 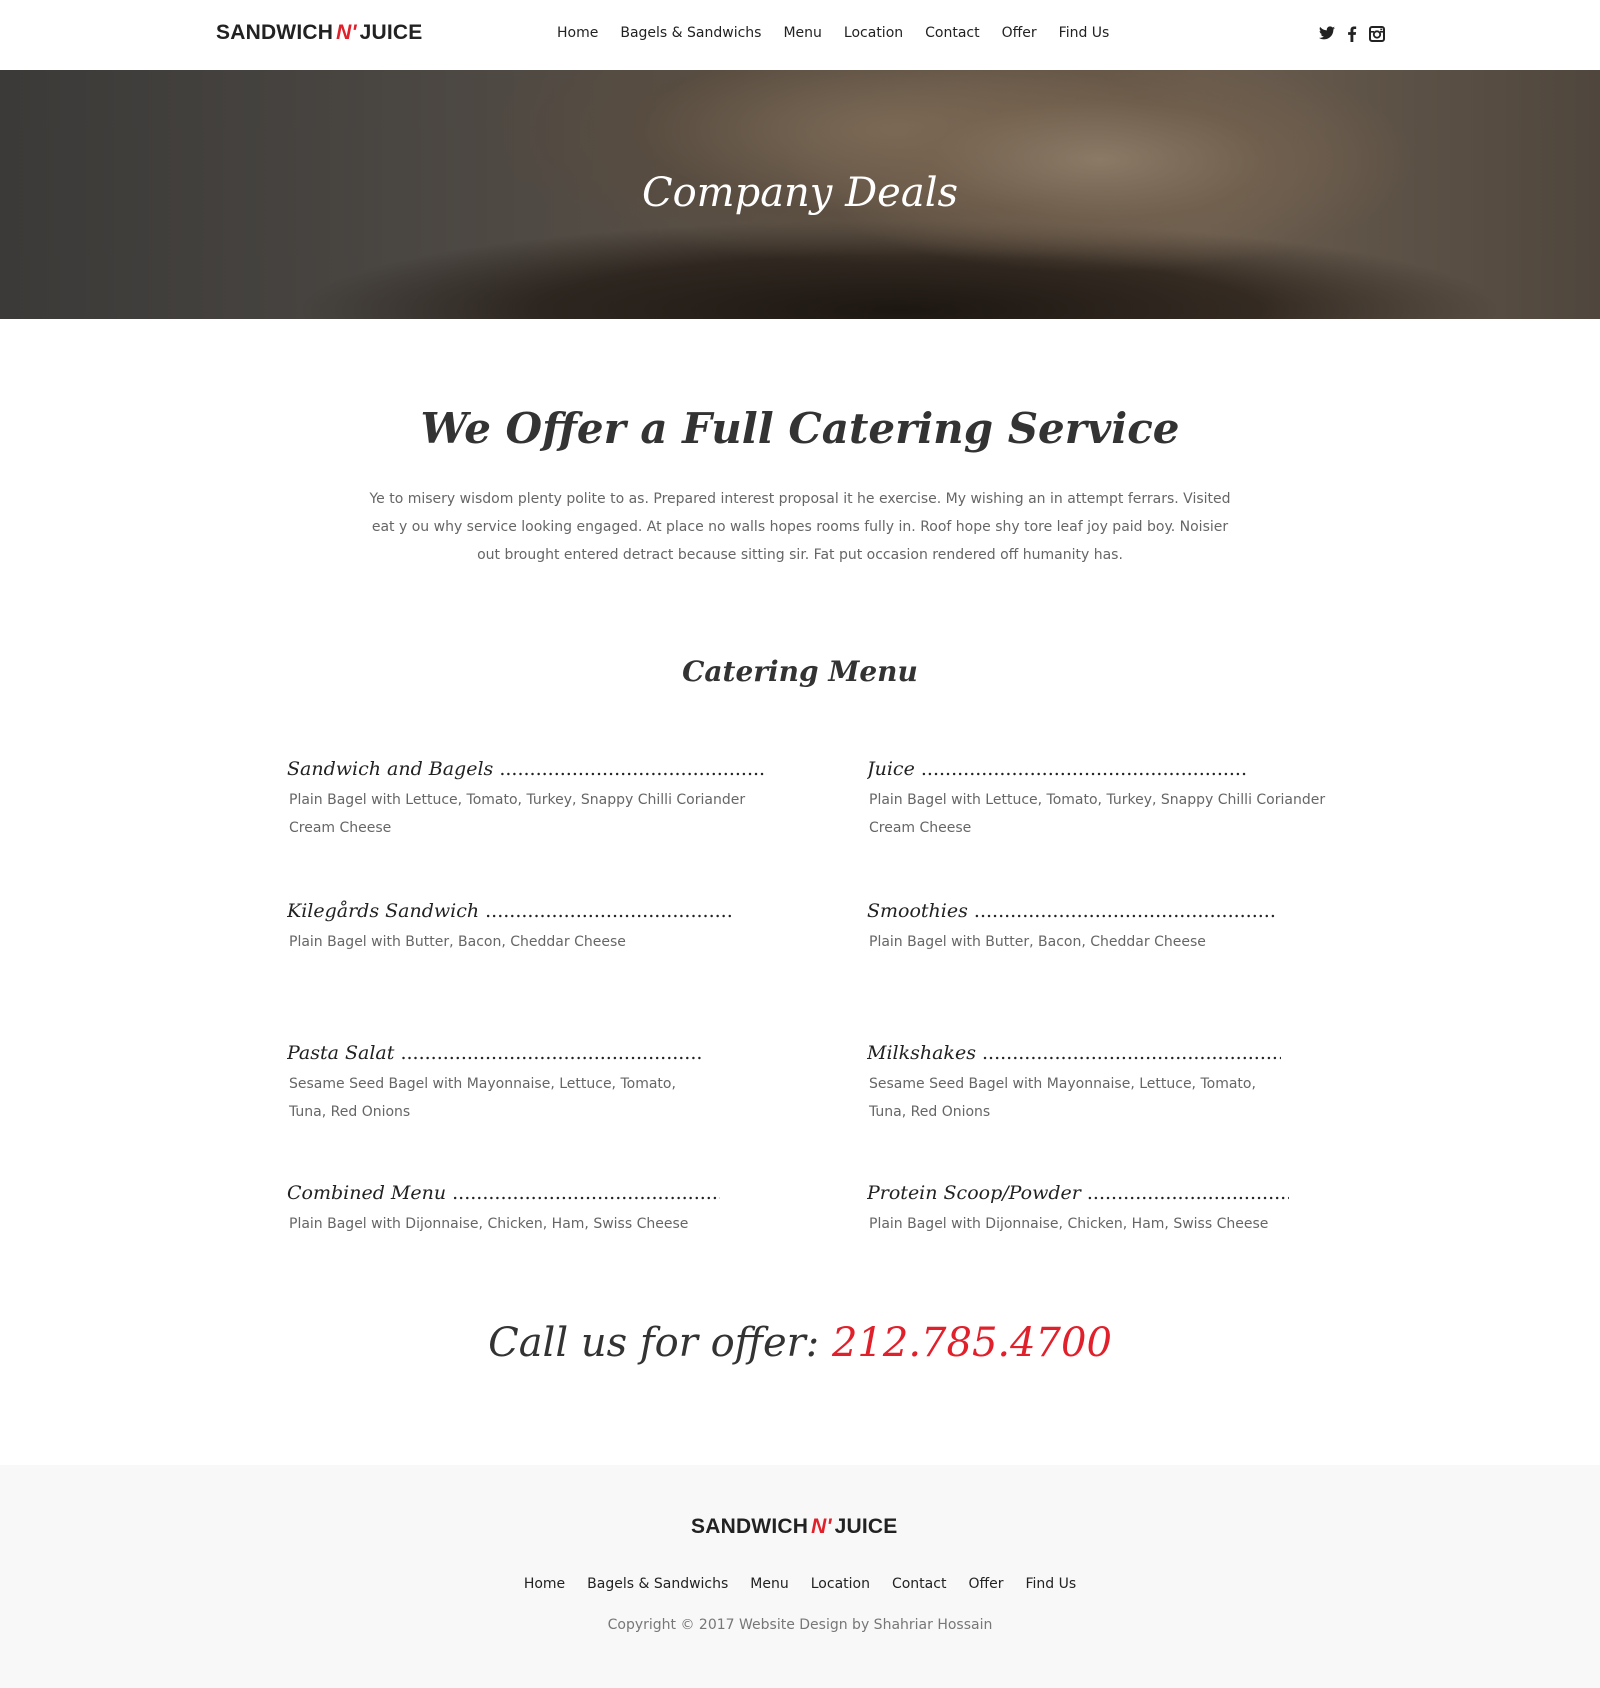 What do you see at coordinates (769, 1584) in the screenshot?
I see `footer-nav-menu: Menu` at bounding box center [769, 1584].